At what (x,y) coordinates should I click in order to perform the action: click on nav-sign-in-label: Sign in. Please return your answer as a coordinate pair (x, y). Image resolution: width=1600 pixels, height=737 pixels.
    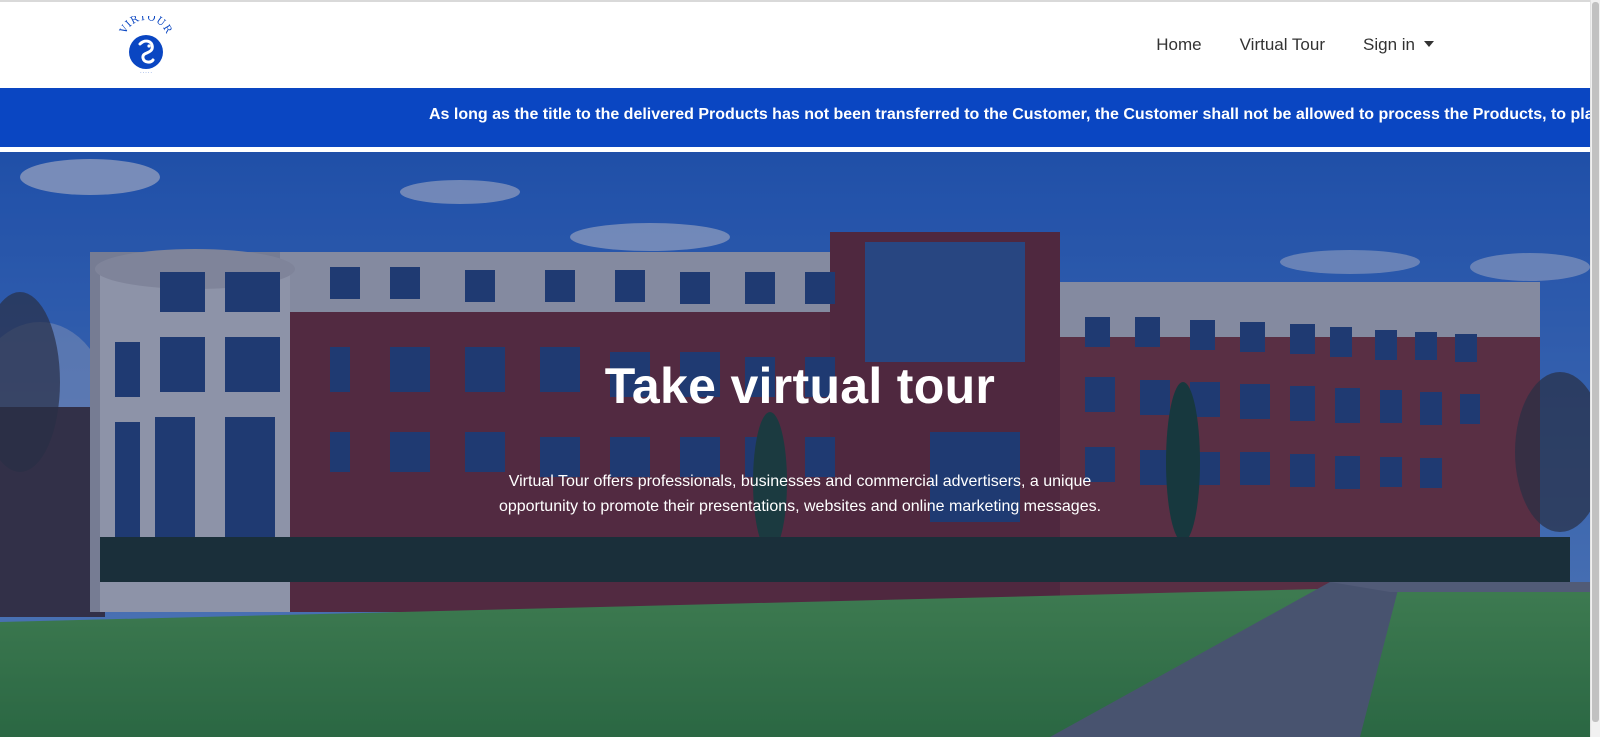
    Looking at the image, I should click on (1389, 44).